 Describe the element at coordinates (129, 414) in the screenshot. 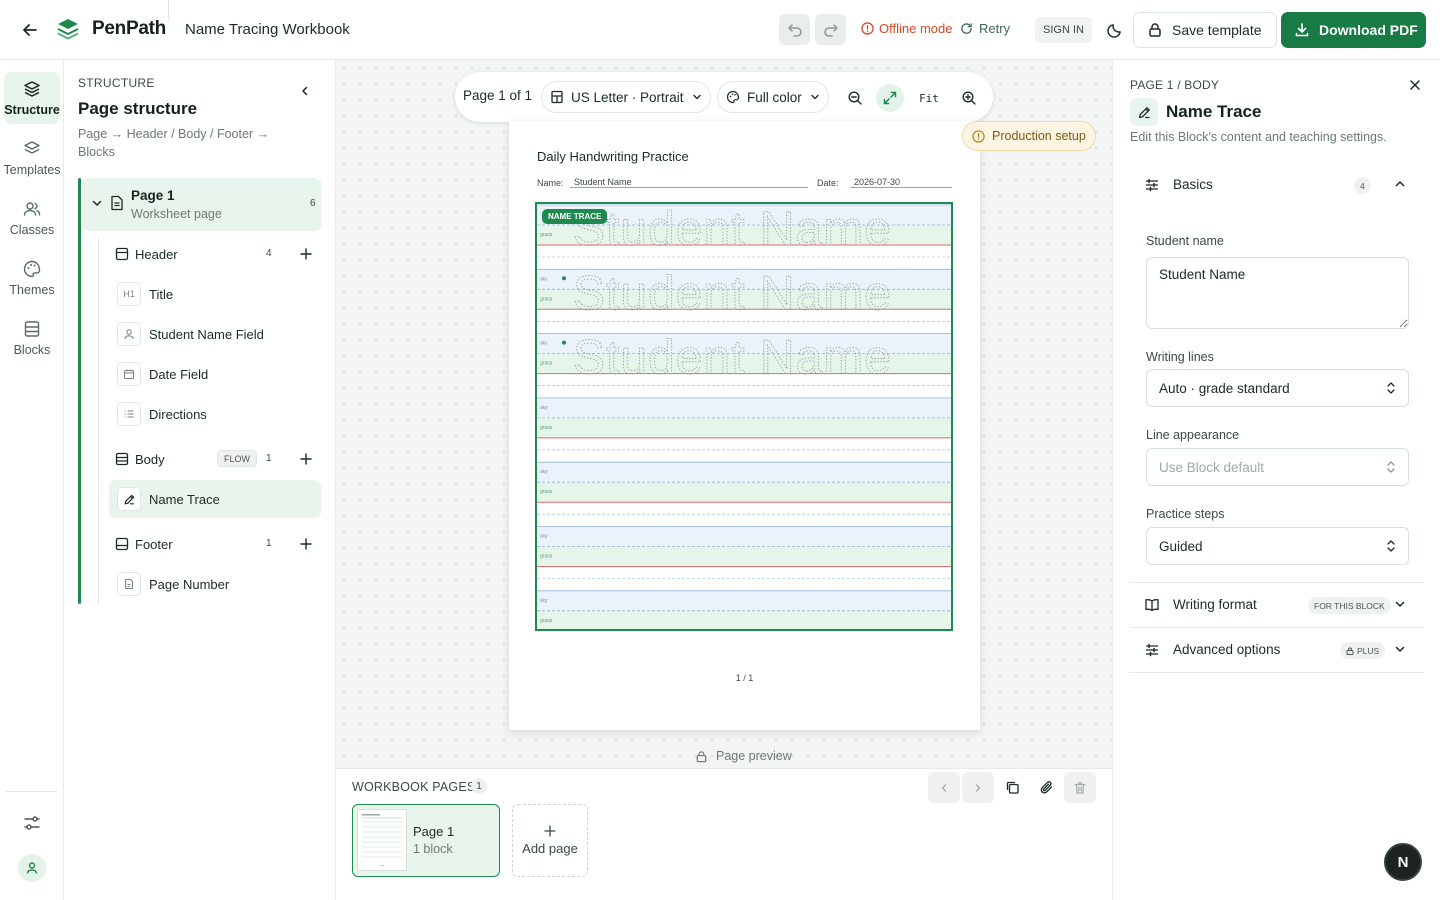

I see `list-icon` at that location.